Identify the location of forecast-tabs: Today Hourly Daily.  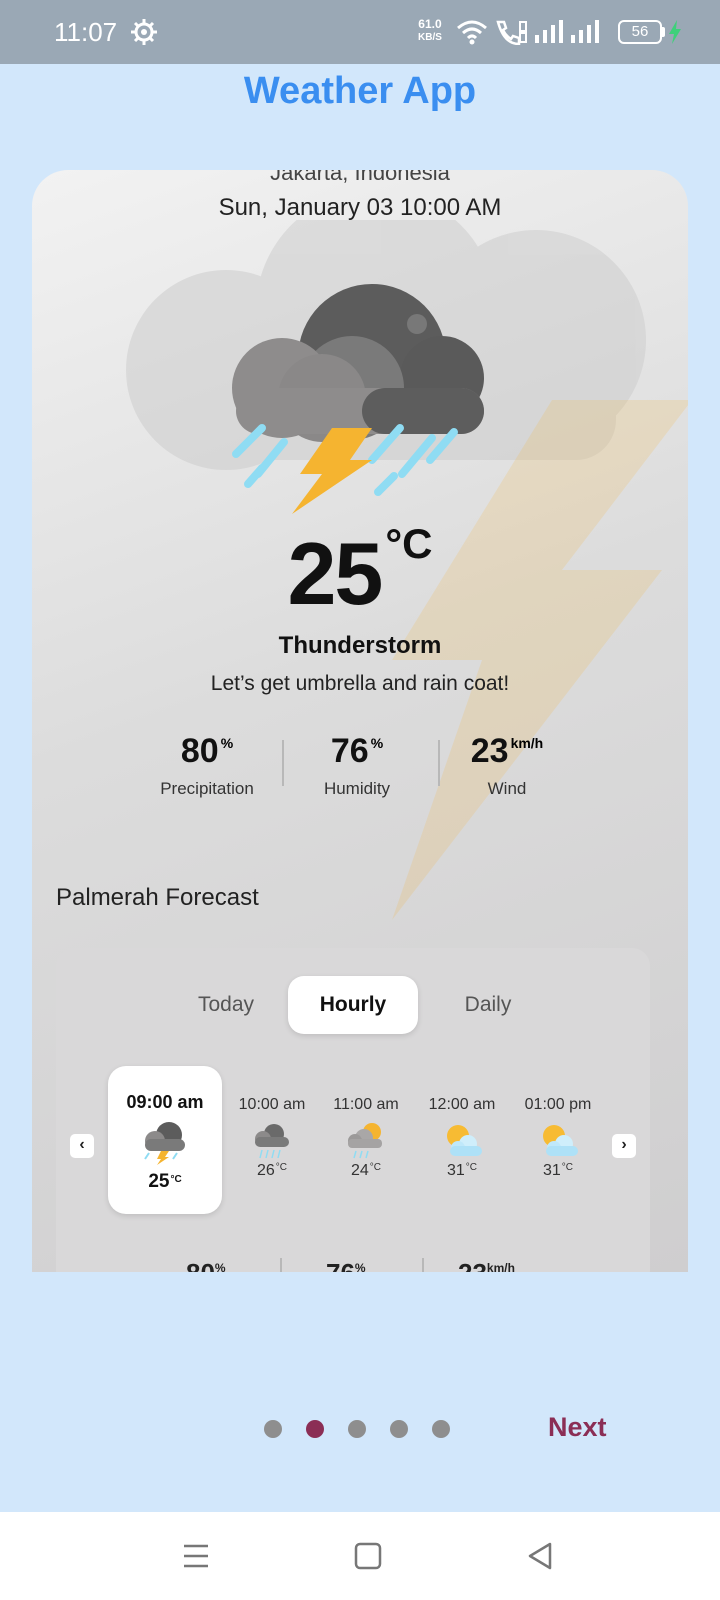
(366, 1006).